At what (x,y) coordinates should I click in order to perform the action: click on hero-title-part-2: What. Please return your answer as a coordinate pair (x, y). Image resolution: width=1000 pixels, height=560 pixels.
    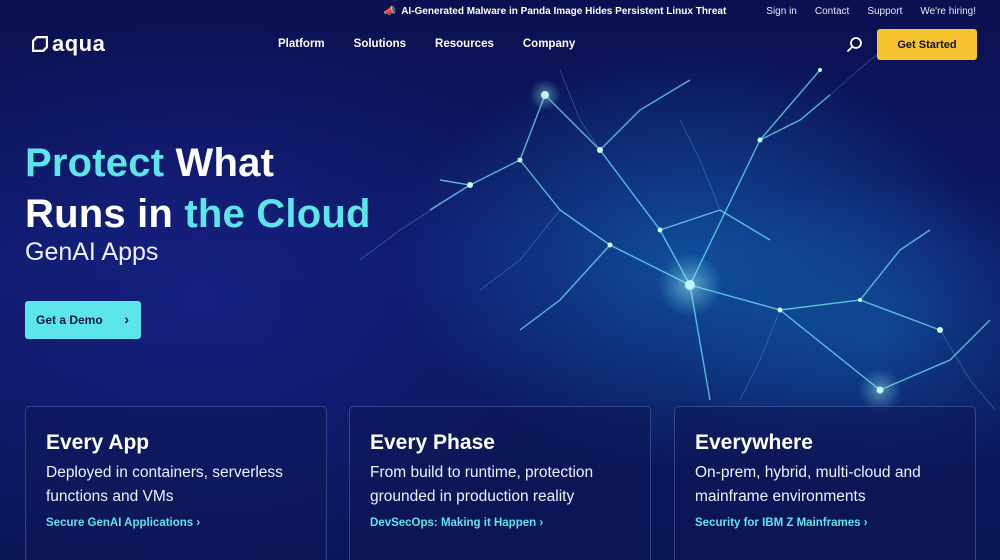
    Looking at the image, I should click on (219, 163).